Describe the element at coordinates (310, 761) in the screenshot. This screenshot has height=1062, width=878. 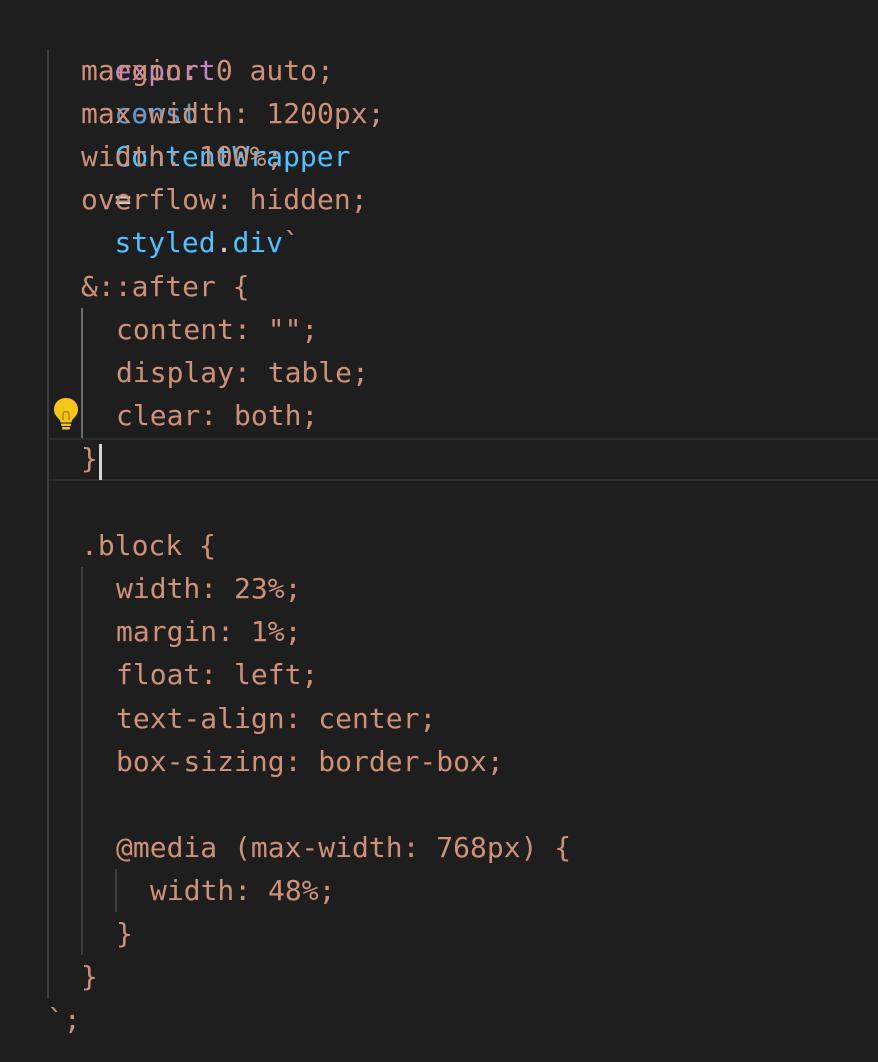
I see `code-line-18: box-sizing: border-box;` at that location.